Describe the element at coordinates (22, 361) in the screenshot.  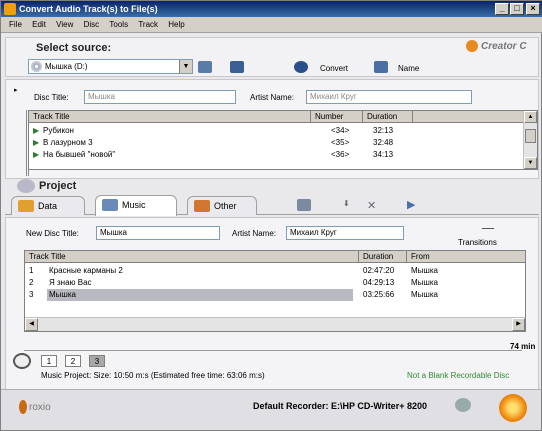
I see `disc-refresh-icon` at that location.